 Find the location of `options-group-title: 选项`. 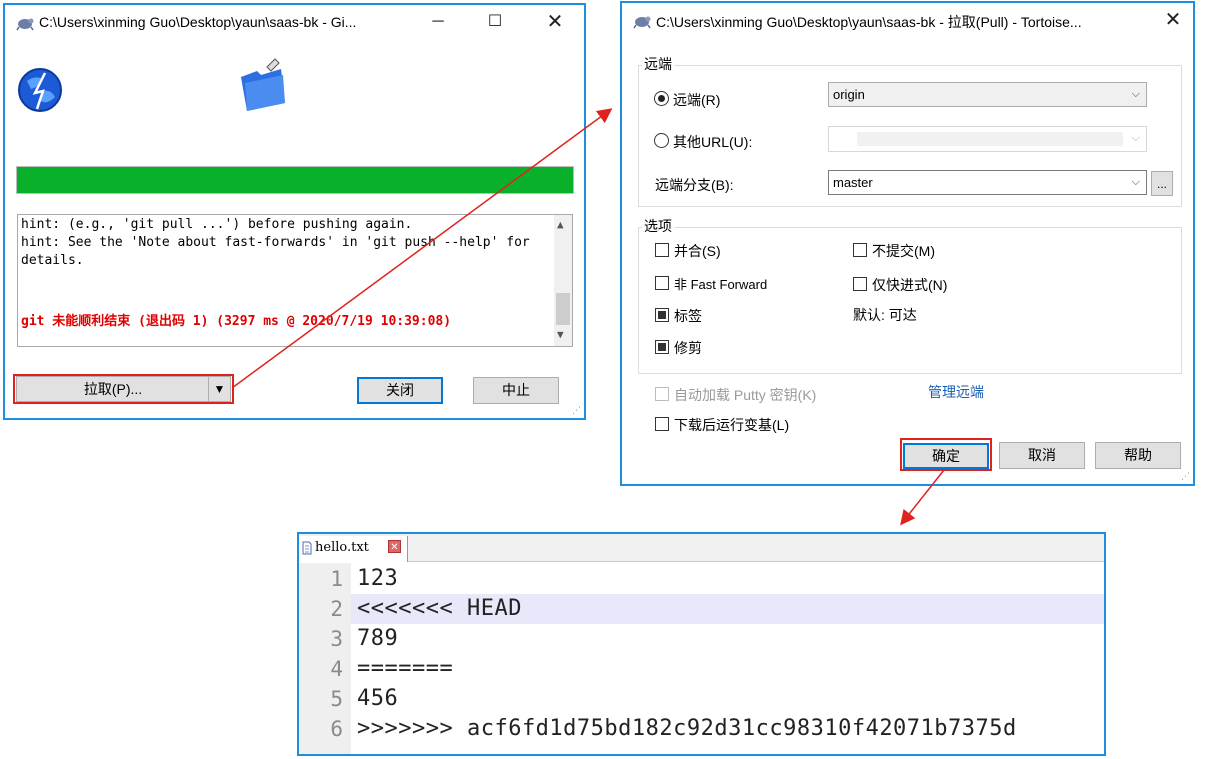

options-group-title: 选项 is located at coordinates (658, 226).